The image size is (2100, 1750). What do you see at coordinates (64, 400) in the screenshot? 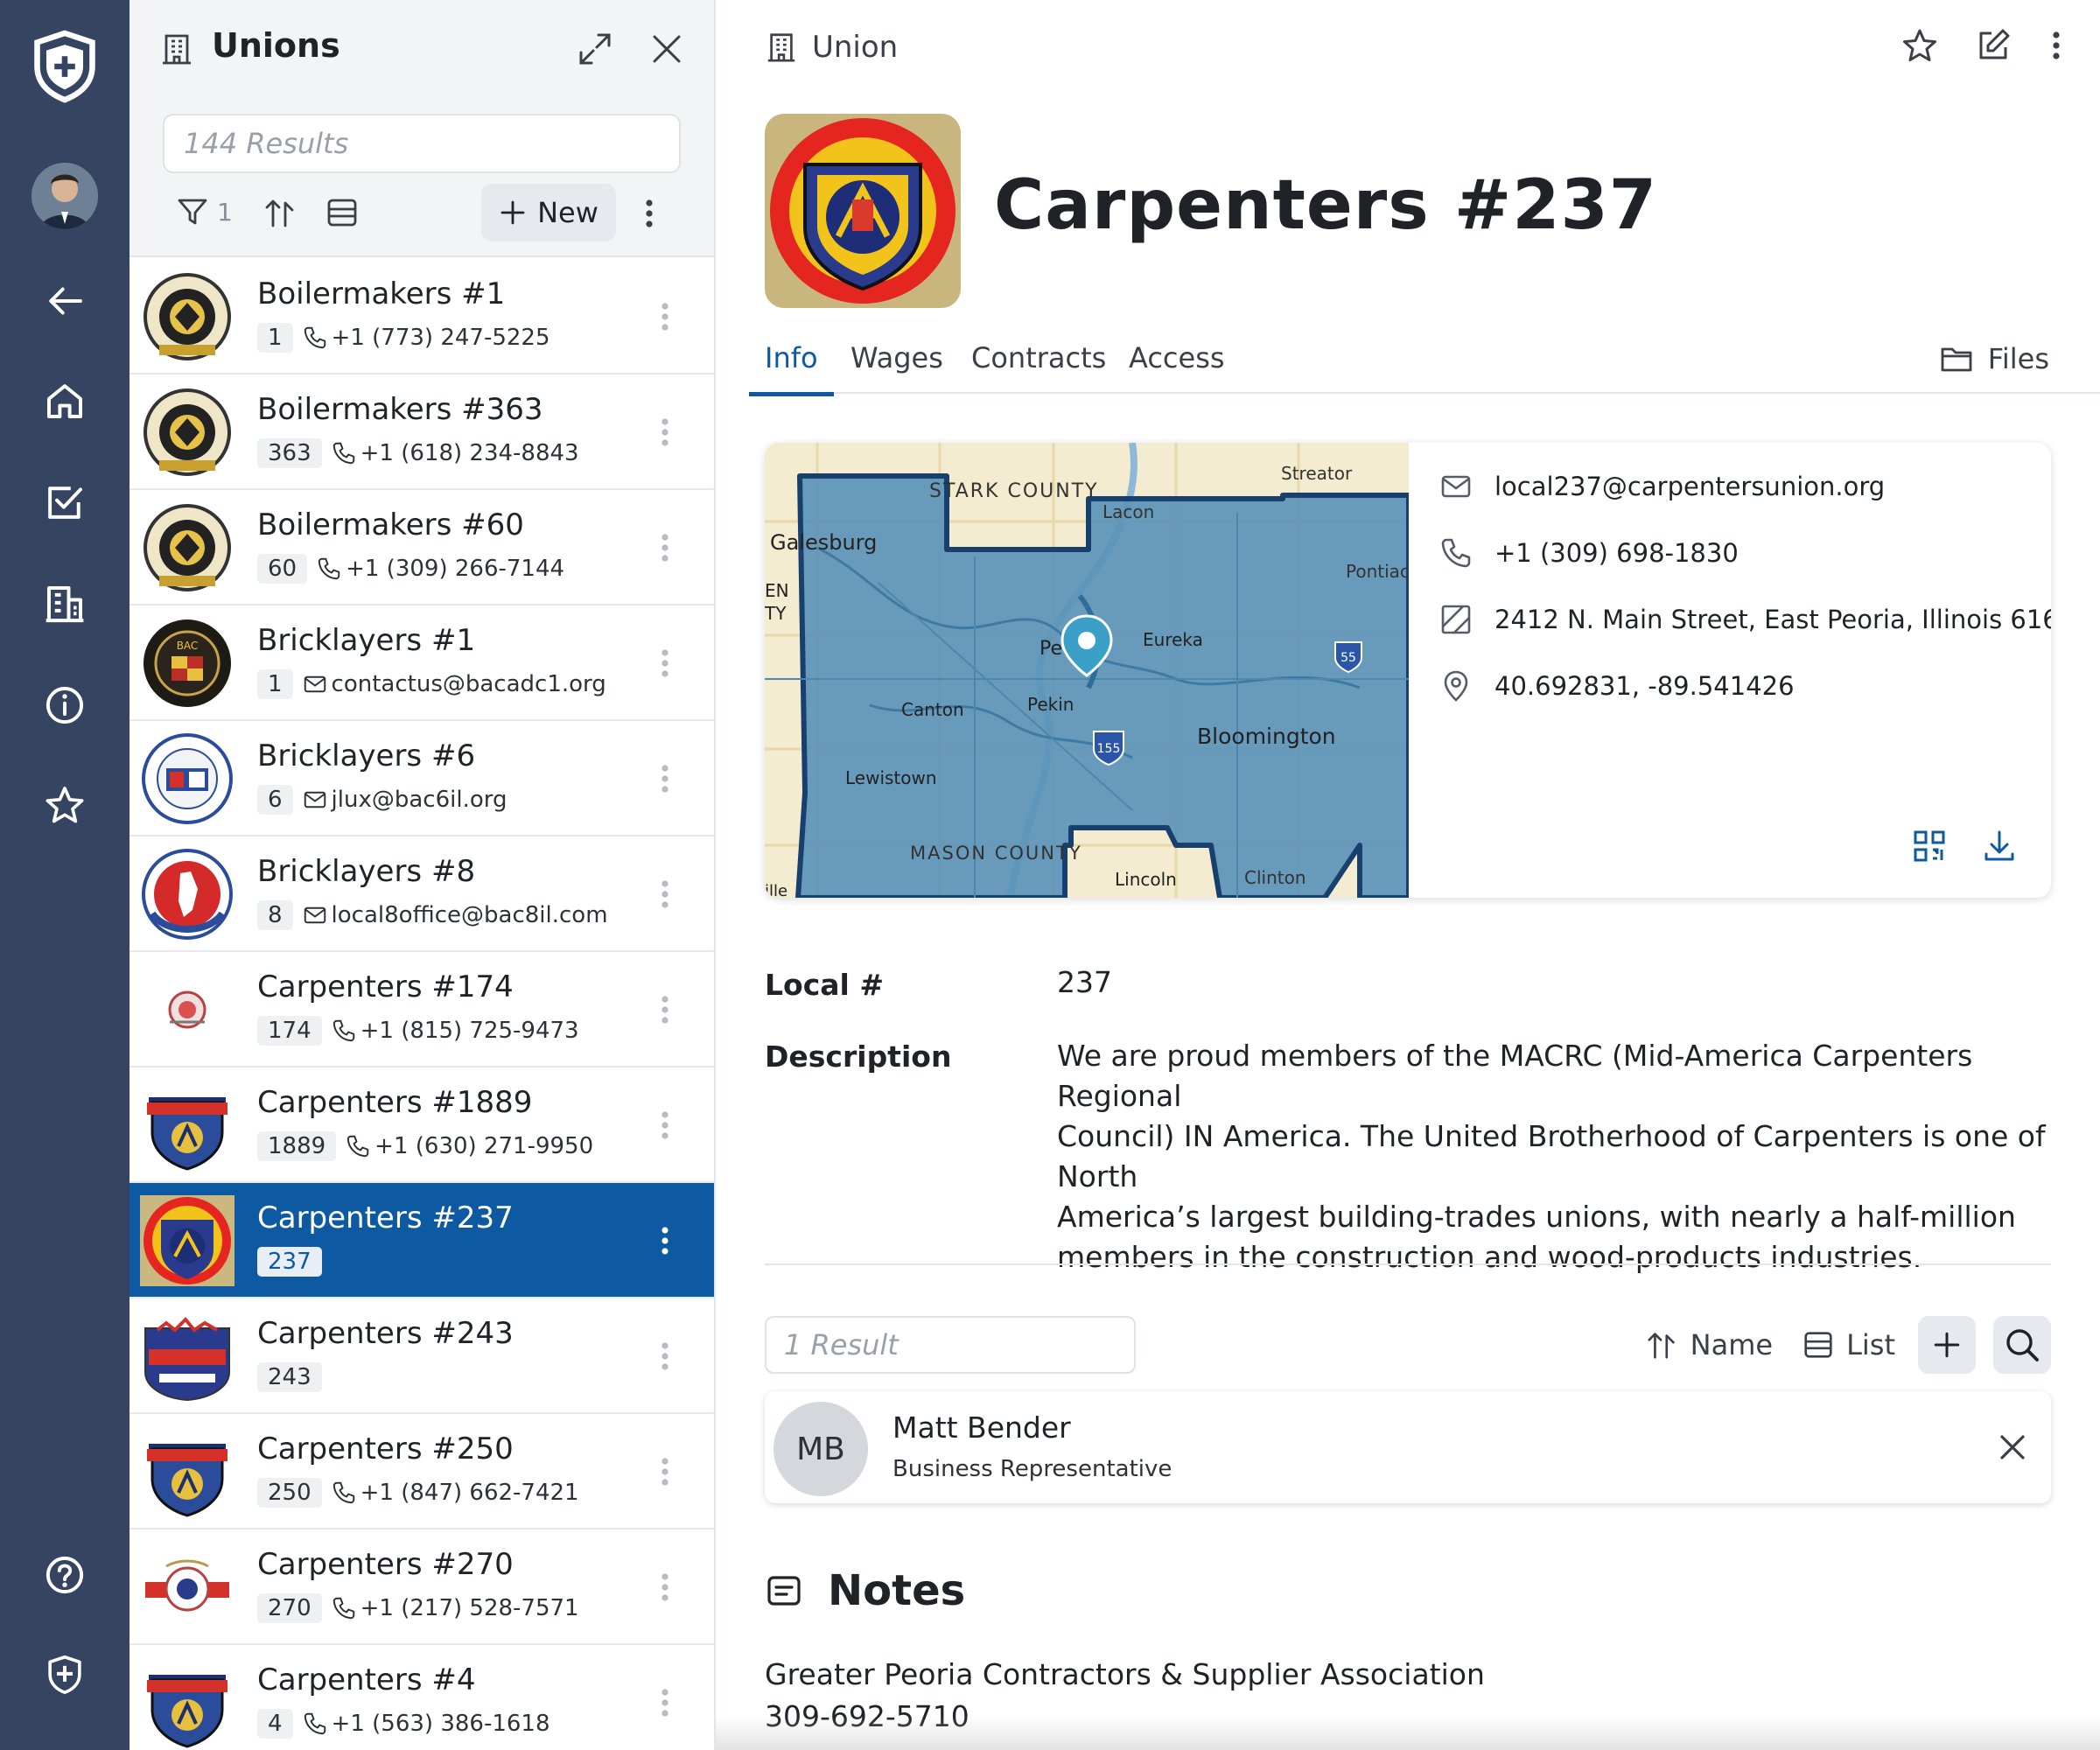
I see `home-button` at bounding box center [64, 400].